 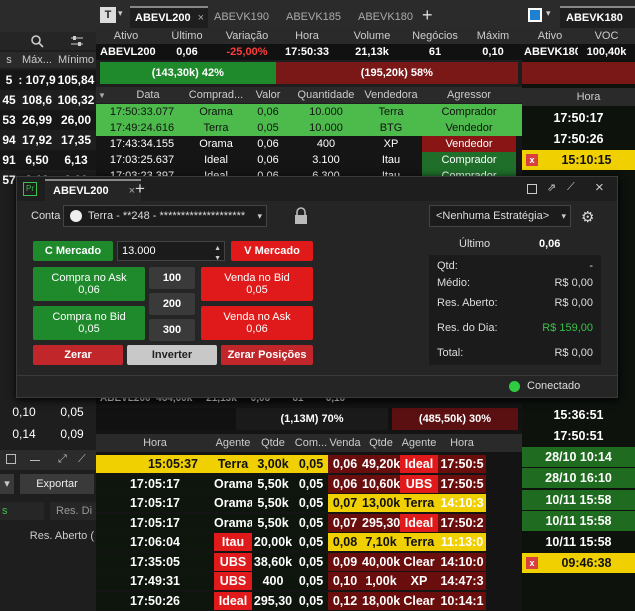 I want to click on left-bottom-row: 0,10 0,05, so click(x=48, y=412).